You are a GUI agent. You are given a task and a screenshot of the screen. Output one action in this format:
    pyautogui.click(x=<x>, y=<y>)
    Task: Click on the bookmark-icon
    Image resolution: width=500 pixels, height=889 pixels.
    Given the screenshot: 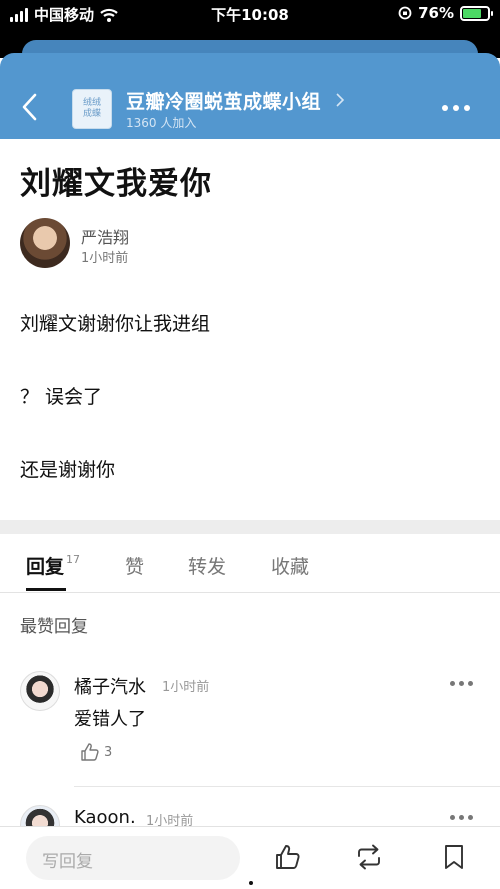 What is the action you would take?
    pyautogui.click(x=454, y=857)
    